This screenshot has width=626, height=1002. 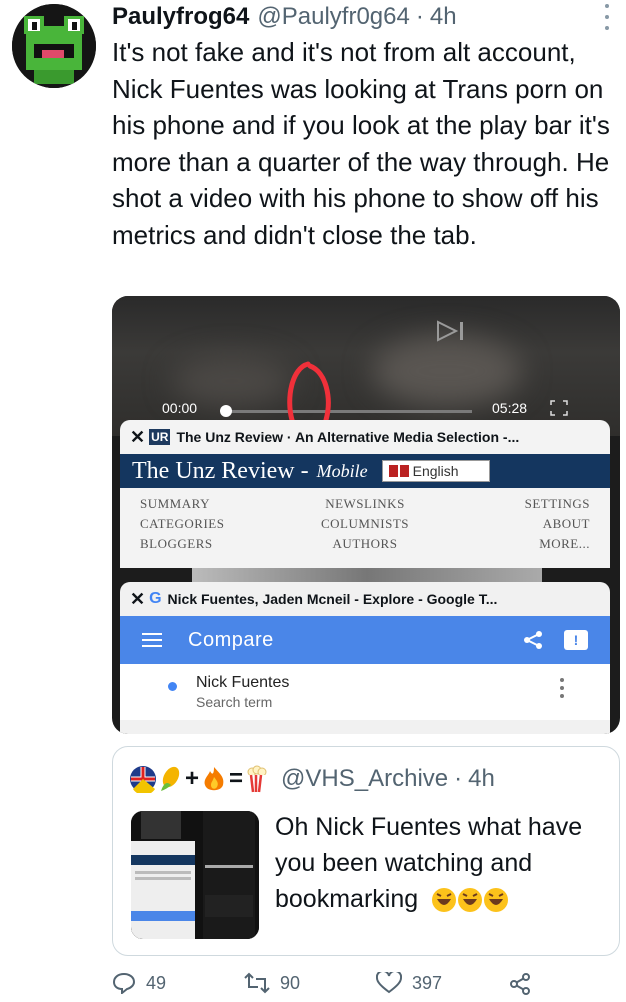 I want to click on tweet-time: 4h, so click(x=443, y=17).